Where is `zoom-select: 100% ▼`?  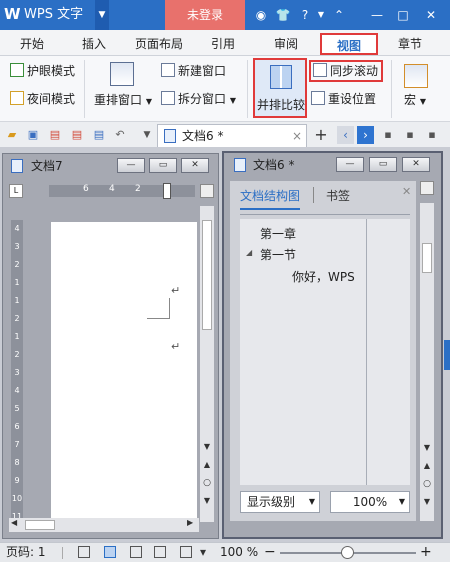 zoom-select: 100% ▼ is located at coordinates (370, 502).